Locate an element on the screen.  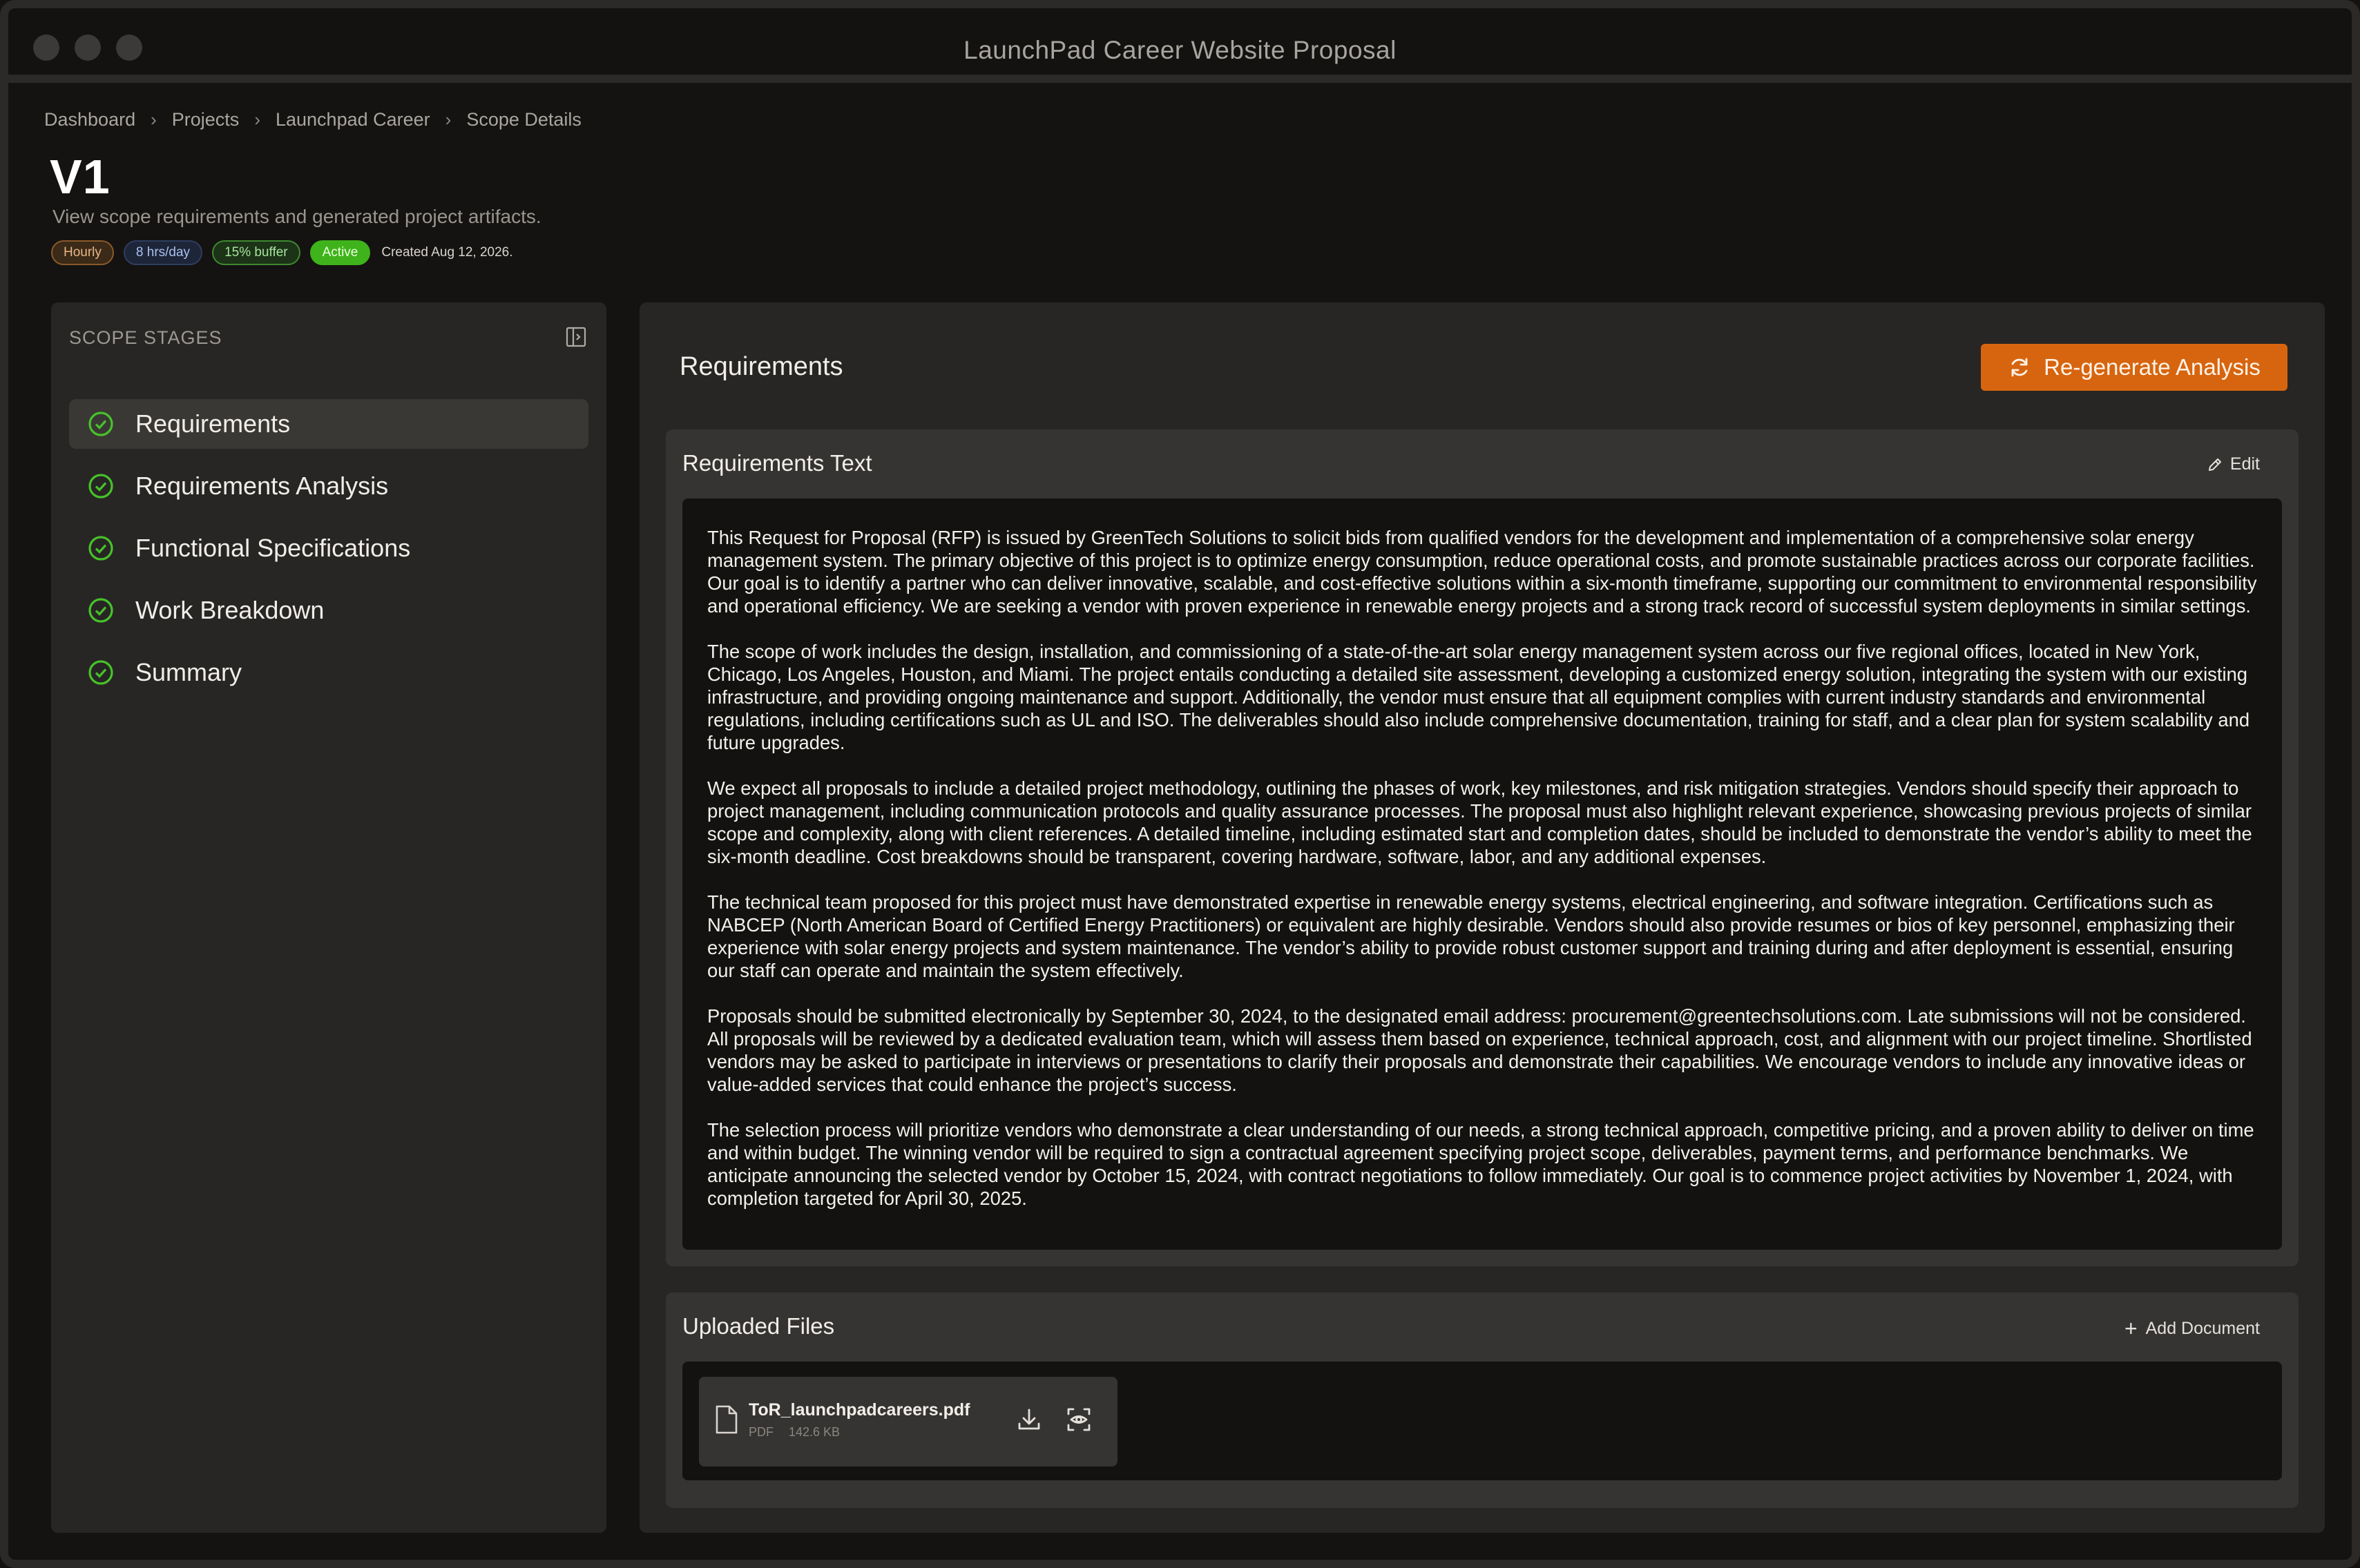
download-icon is located at coordinates (1029, 1419).